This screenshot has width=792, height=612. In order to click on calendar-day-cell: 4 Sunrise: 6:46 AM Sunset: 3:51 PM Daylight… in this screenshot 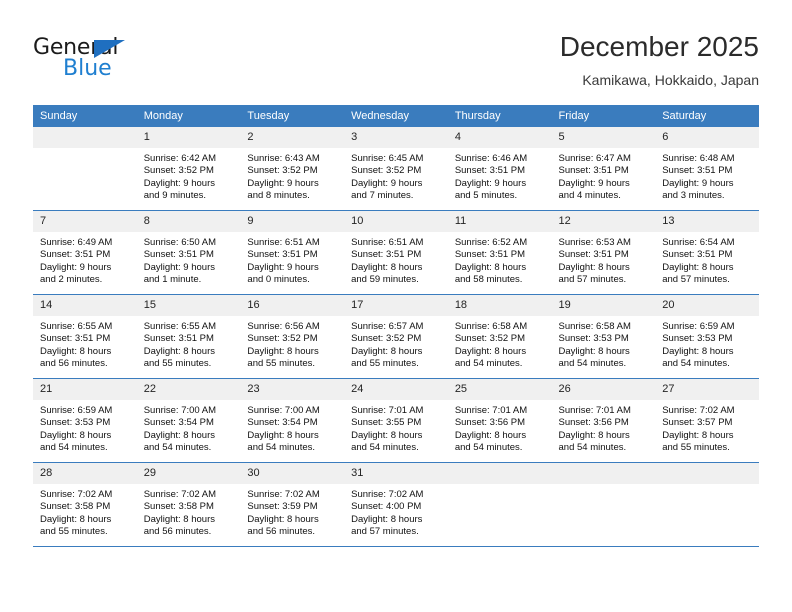, I will do `click(499, 169)`.